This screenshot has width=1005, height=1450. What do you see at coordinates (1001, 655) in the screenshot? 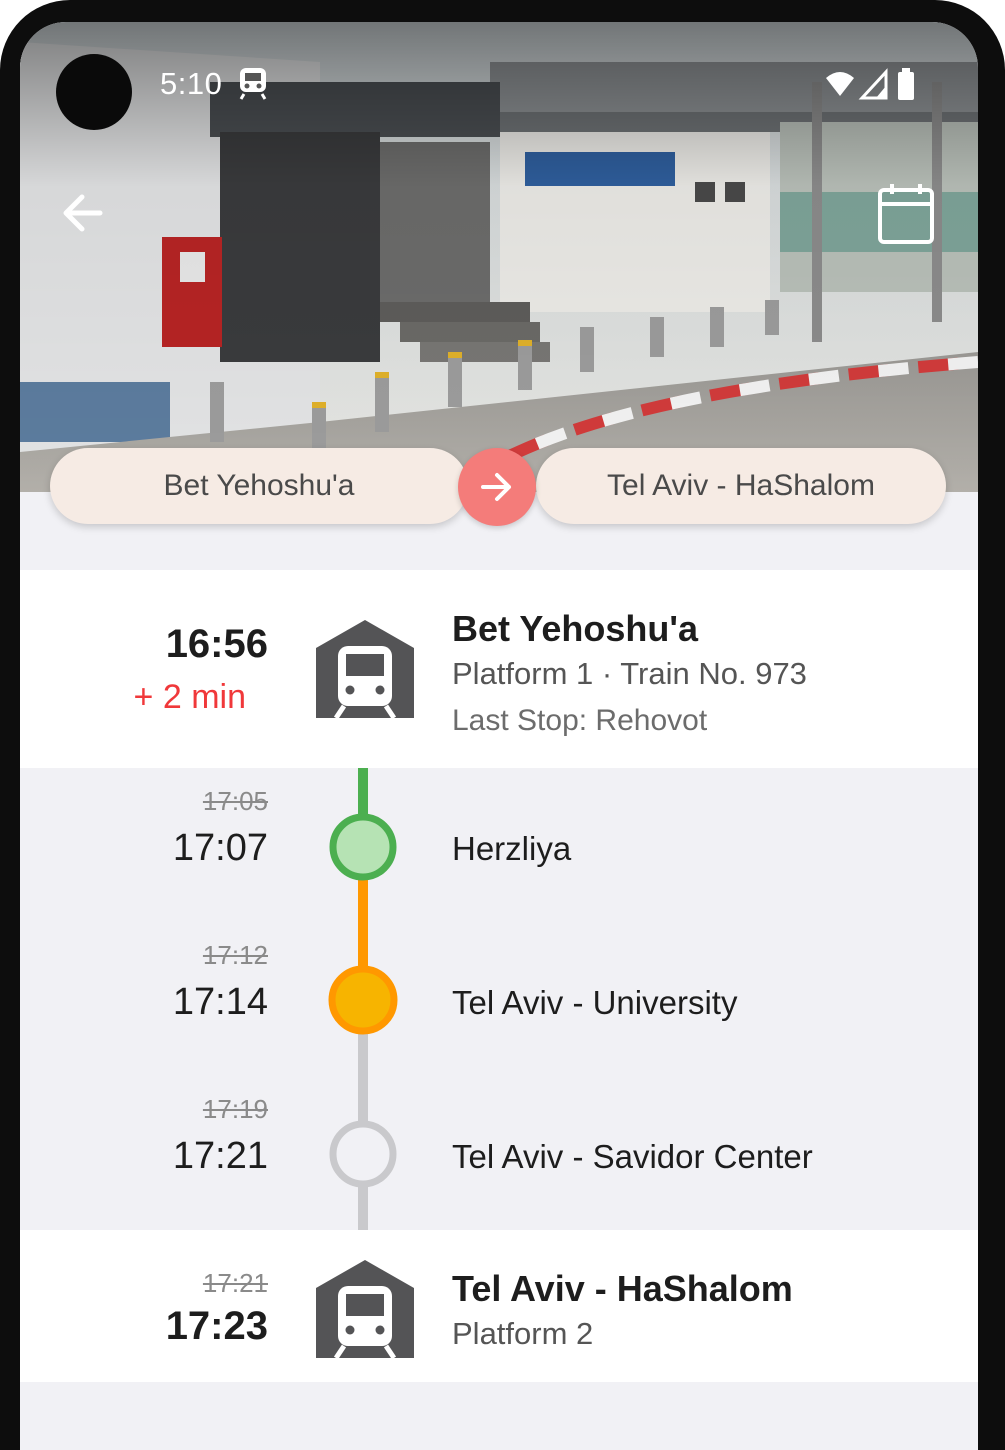
I see `power-button` at bounding box center [1001, 655].